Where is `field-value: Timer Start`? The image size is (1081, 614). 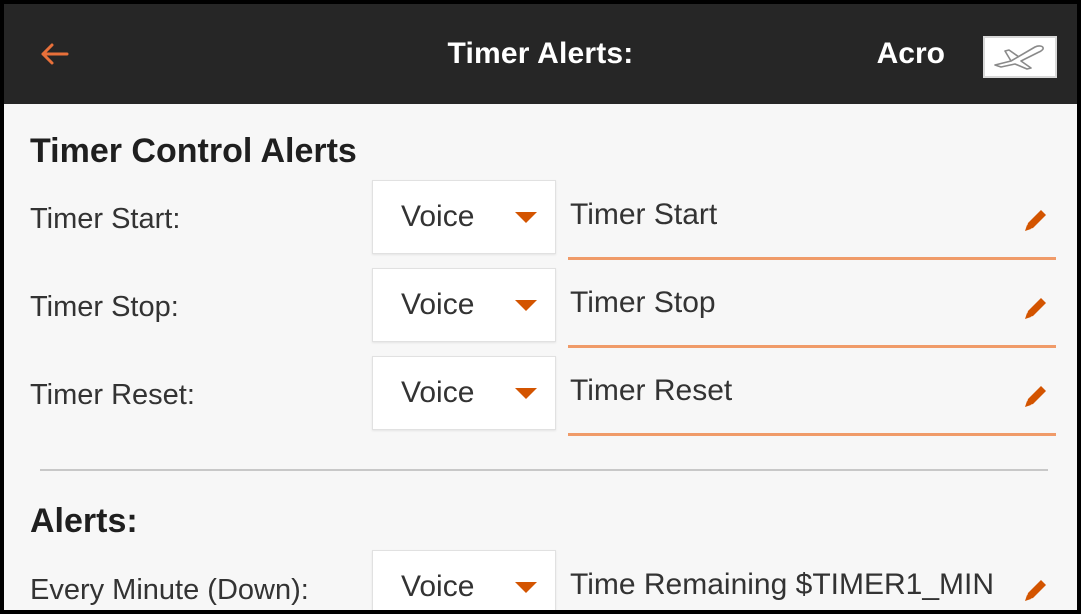 field-value: Timer Start is located at coordinates (644, 214).